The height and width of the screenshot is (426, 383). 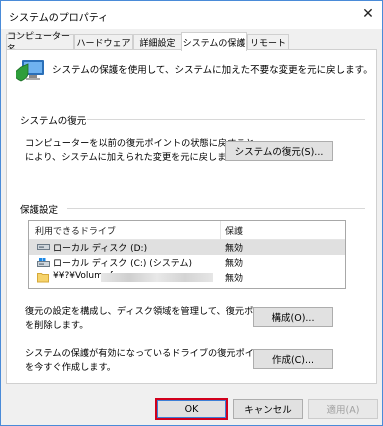 I want to click on protection-group-title: 保護設定, so click(x=39, y=210).